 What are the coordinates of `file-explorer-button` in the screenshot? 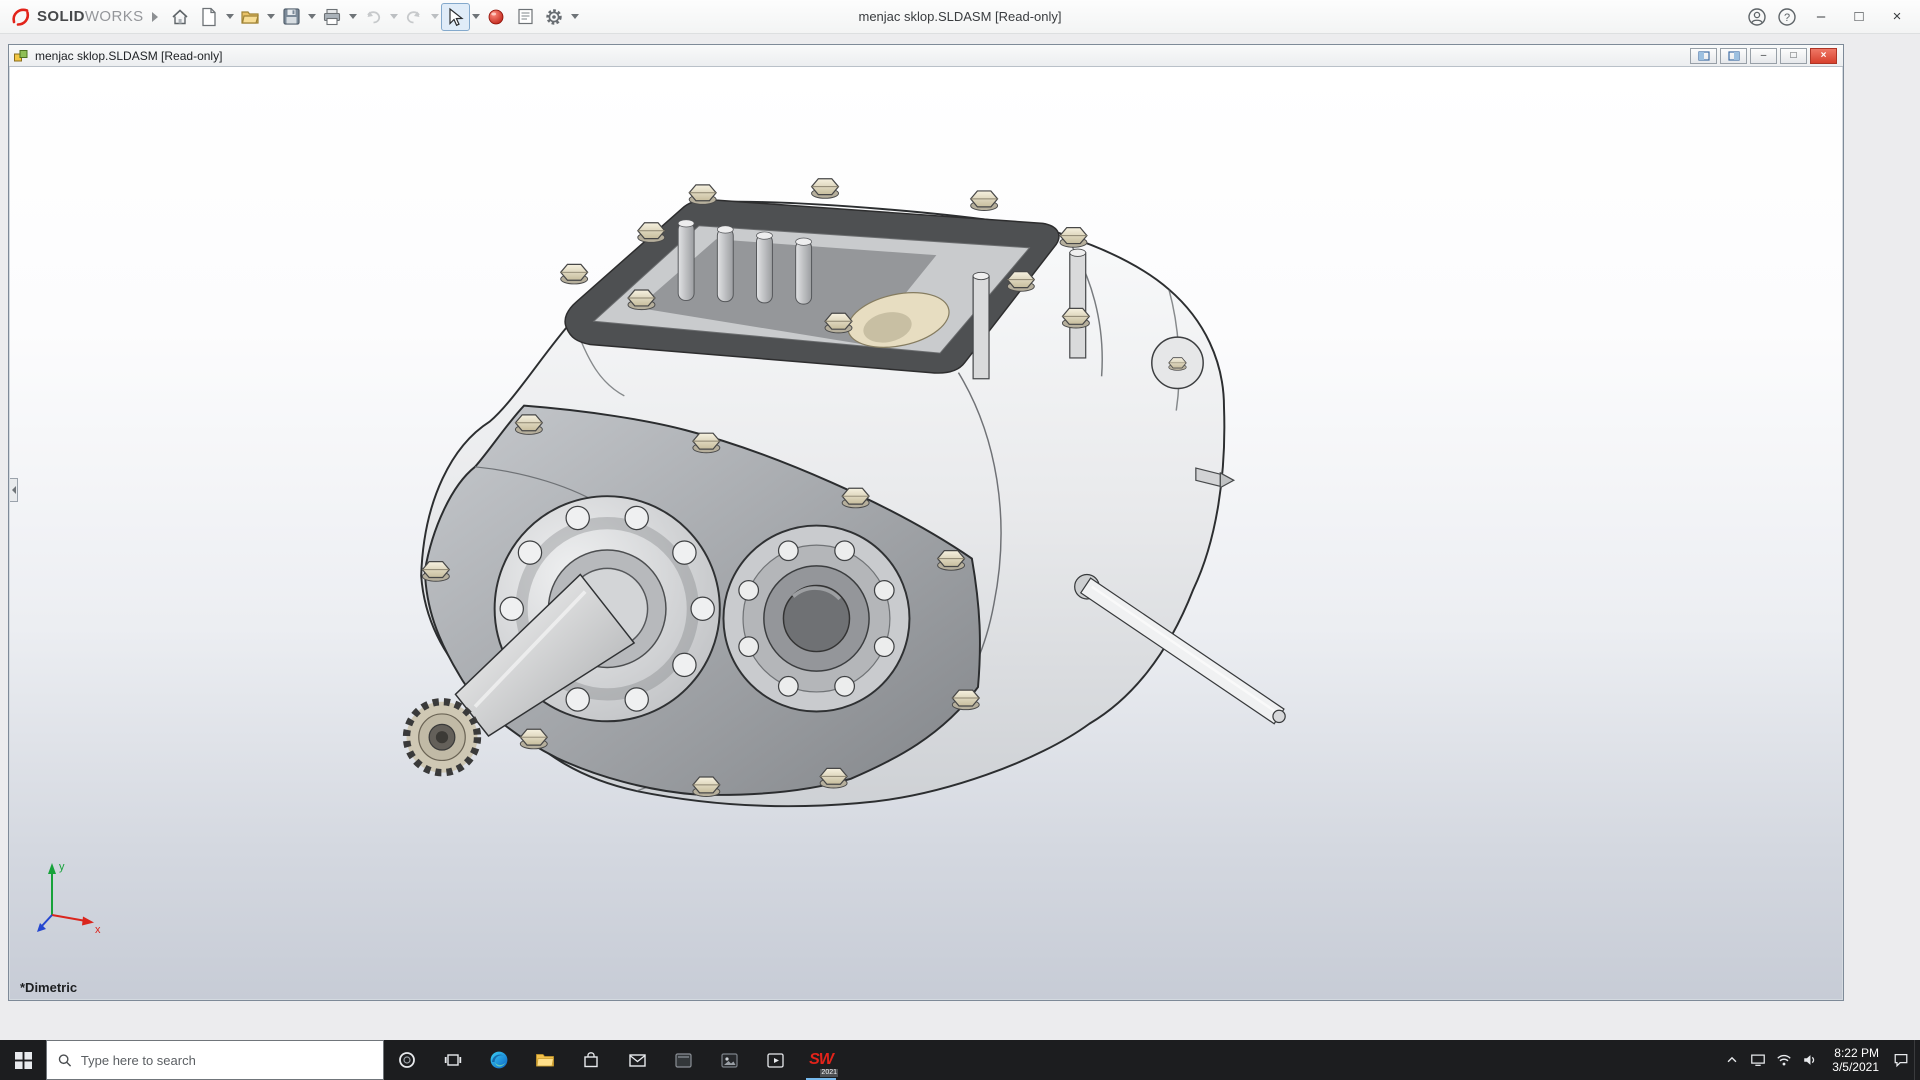 It's located at (545, 1060).